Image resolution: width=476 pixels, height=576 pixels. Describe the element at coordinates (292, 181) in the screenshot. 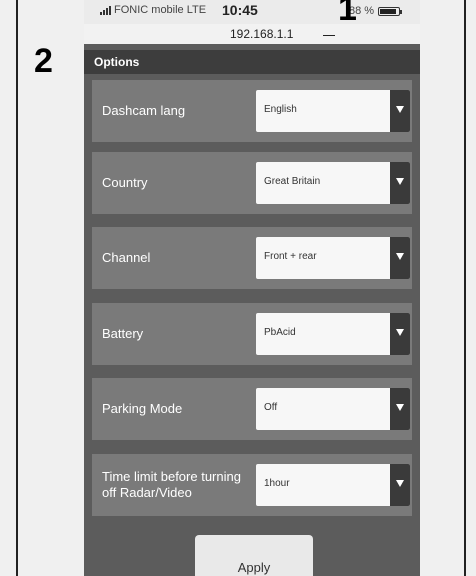

I see `select-value: Great Britain` at that location.